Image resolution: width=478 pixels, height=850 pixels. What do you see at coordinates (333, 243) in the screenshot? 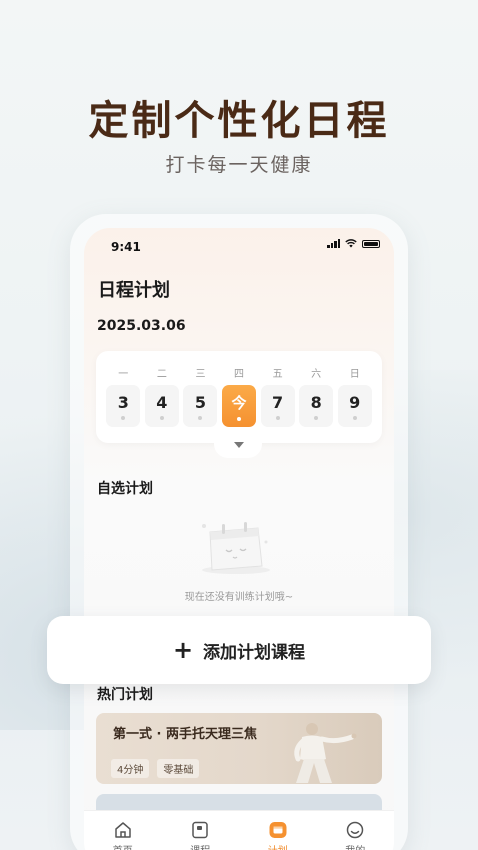
I see `signal-icon` at bounding box center [333, 243].